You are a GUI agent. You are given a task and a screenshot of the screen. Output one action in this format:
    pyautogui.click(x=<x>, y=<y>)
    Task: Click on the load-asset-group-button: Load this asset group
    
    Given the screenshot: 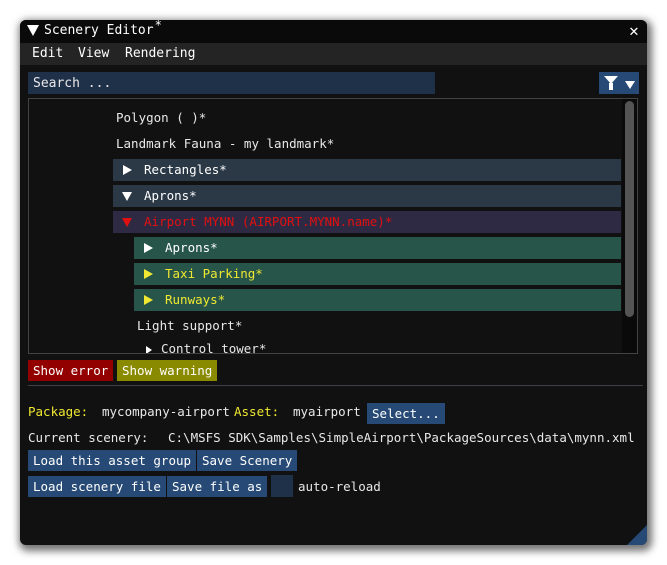 What is the action you would take?
    pyautogui.click(x=112, y=460)
    